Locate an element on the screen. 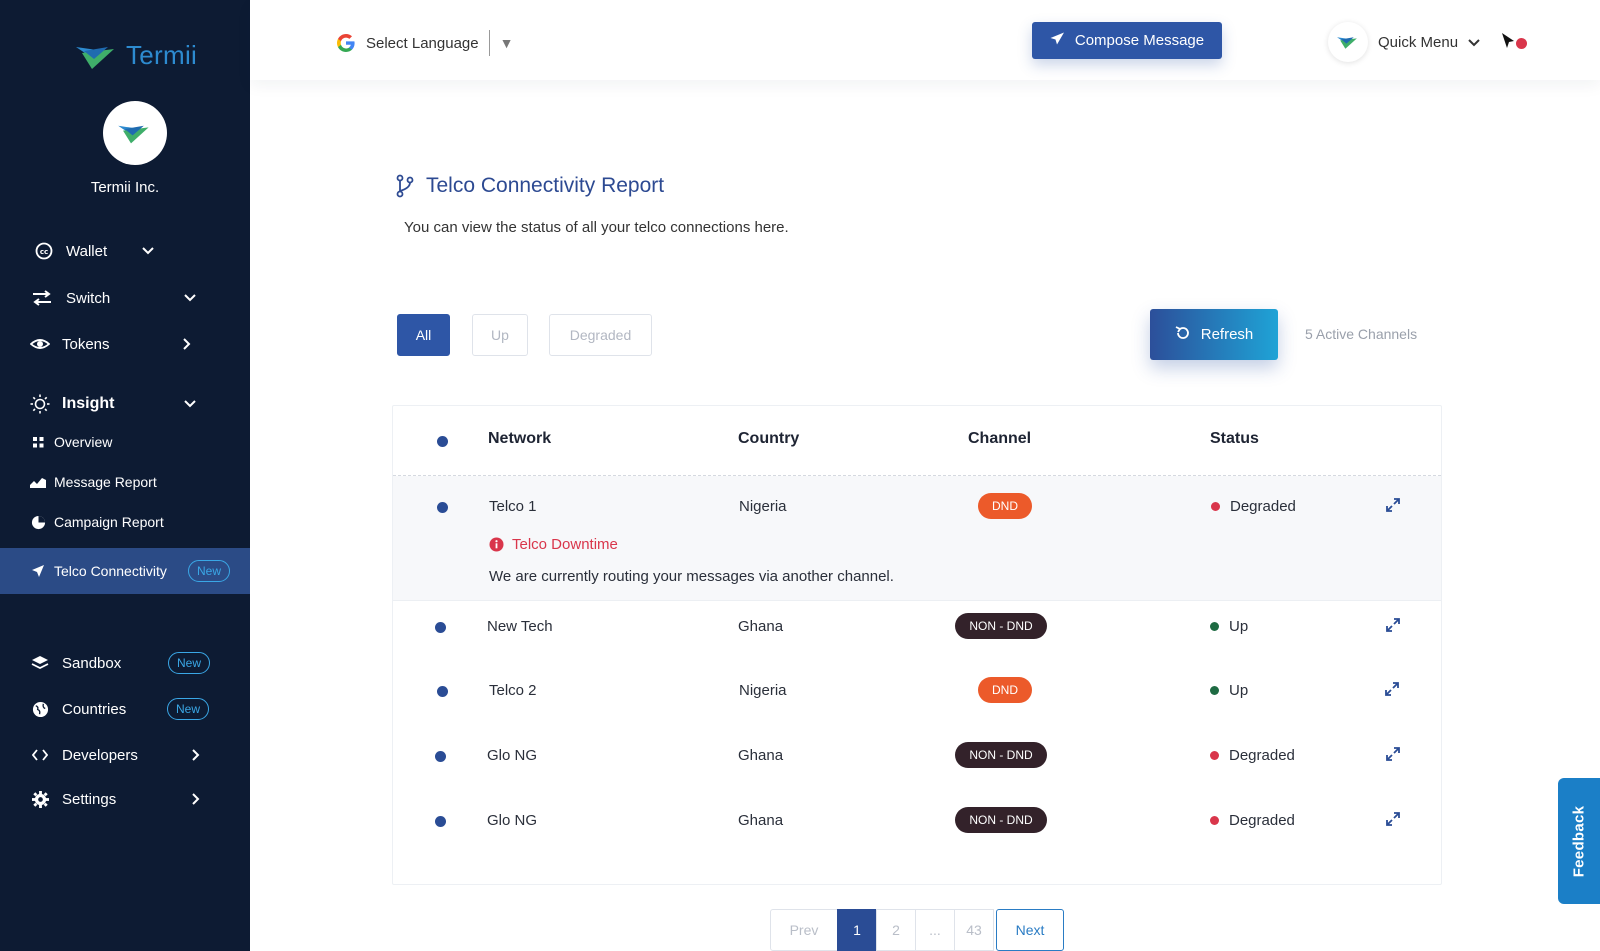 The image size is (1600, 951). sidebar-item-countries: Countries New is located at coordinates (125, 709).